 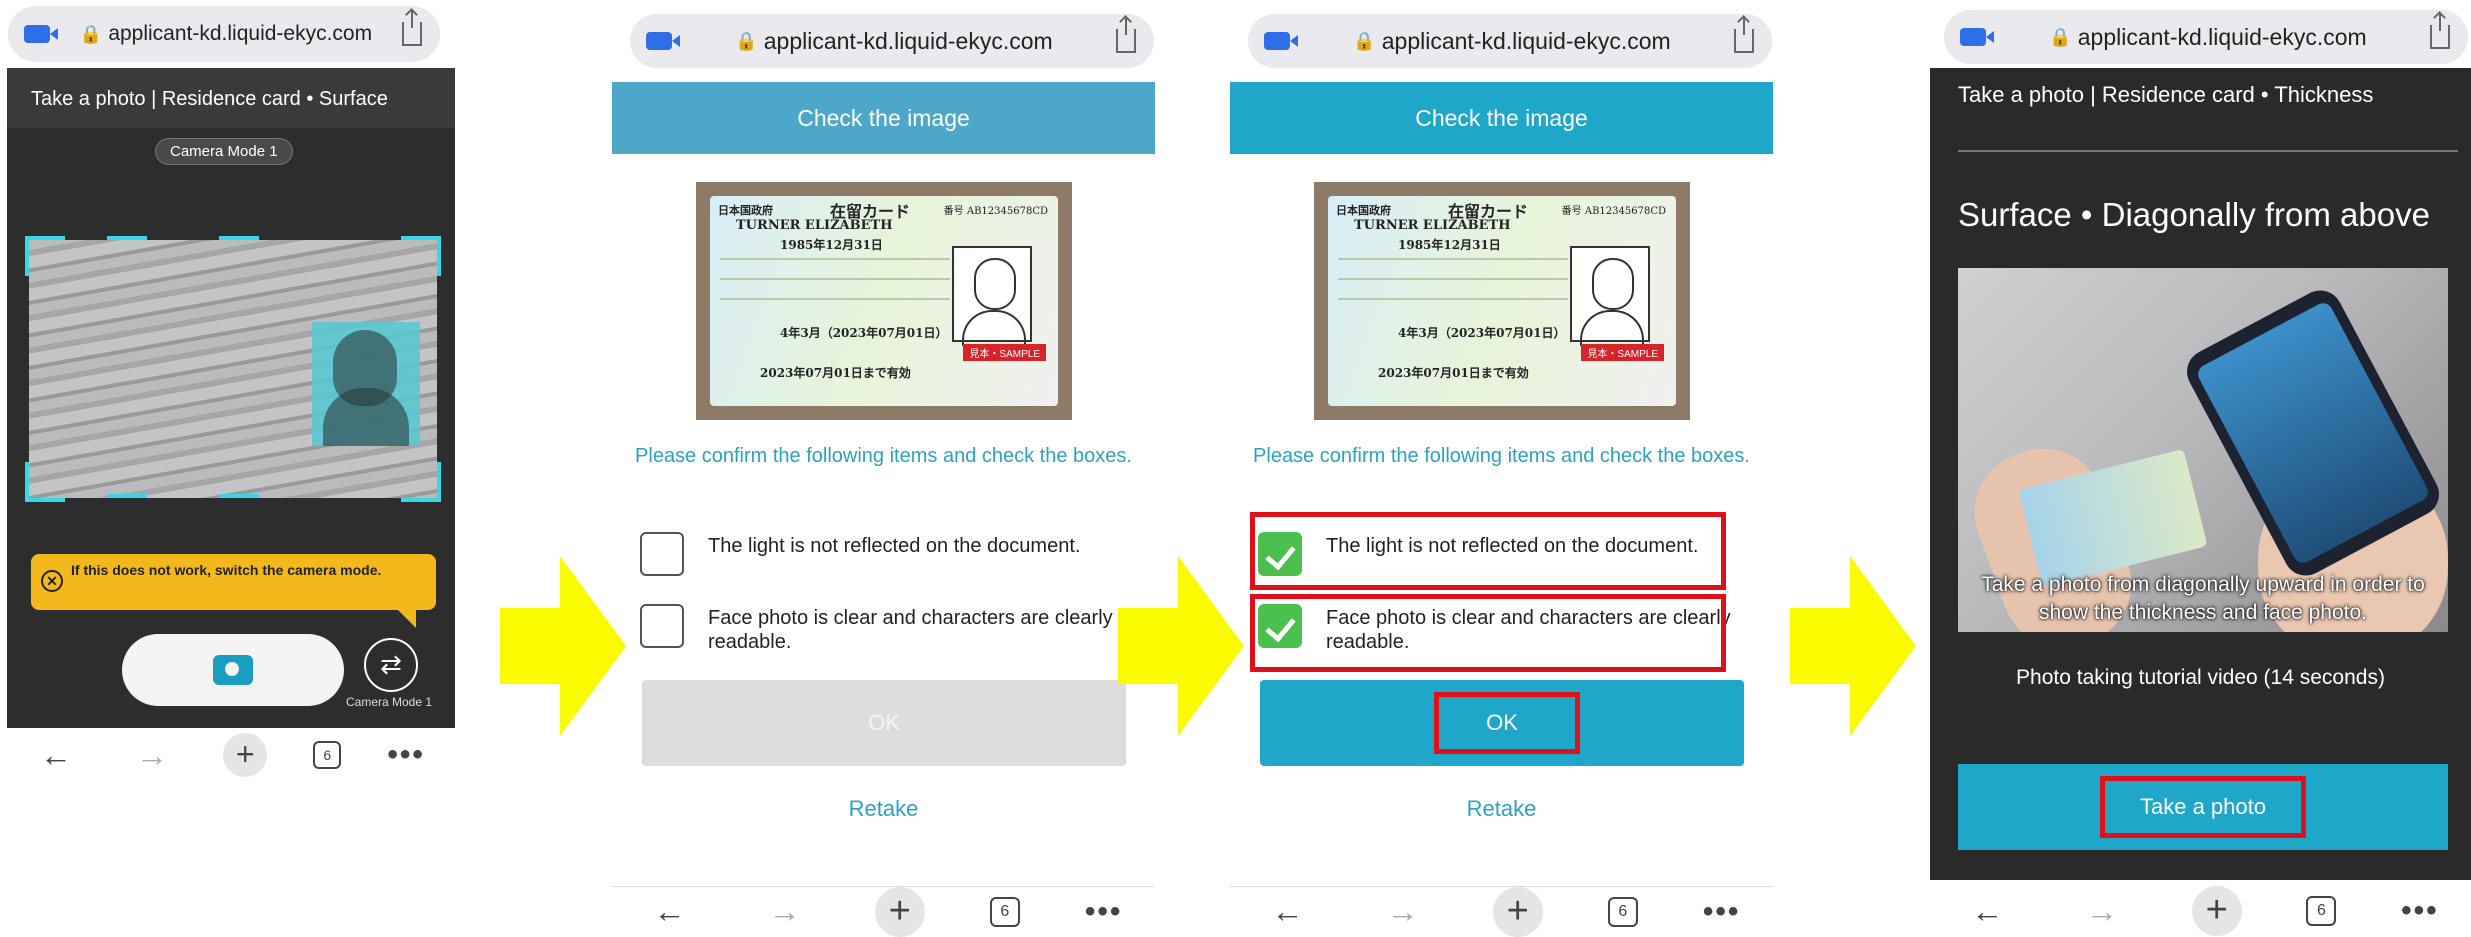 What do you see at coordinates (1432, 225) in the screenshot?
I see `card-name: TURNER ELIZABETH` at bounding box center [1432, 225].